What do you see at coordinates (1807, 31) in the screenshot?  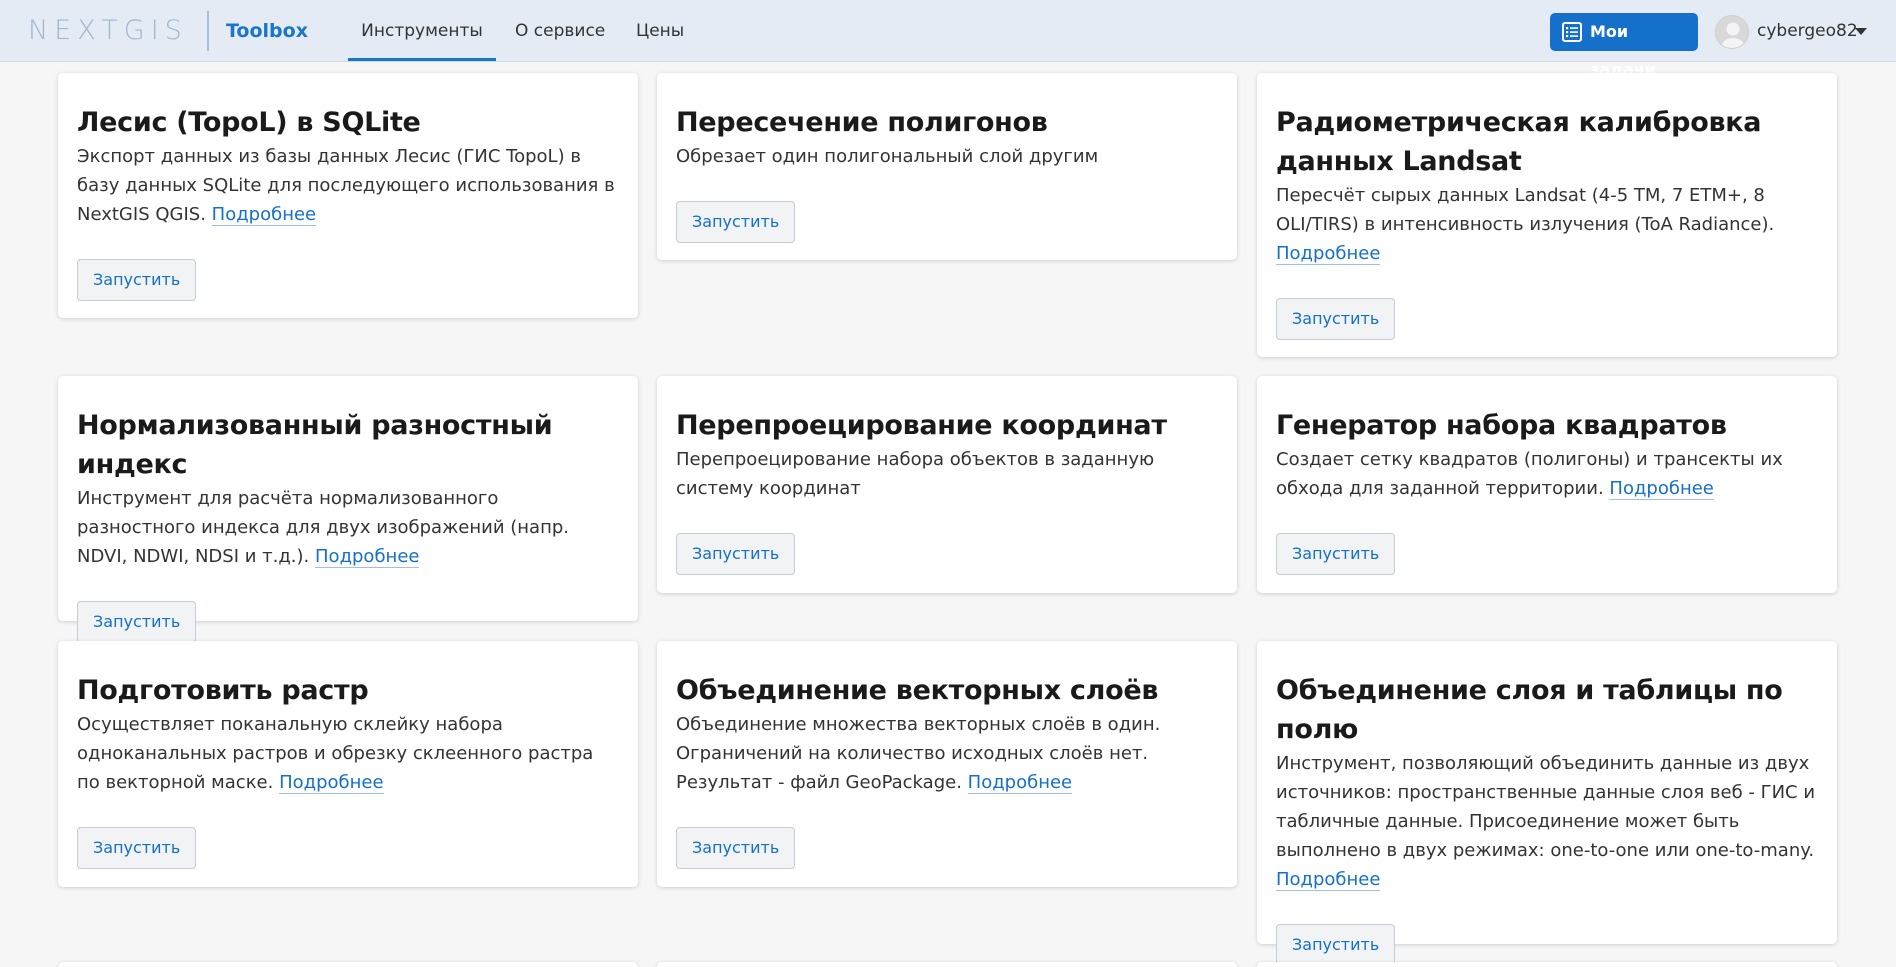 I see `username: cybergeo82` at bounding box center [1807, 31].